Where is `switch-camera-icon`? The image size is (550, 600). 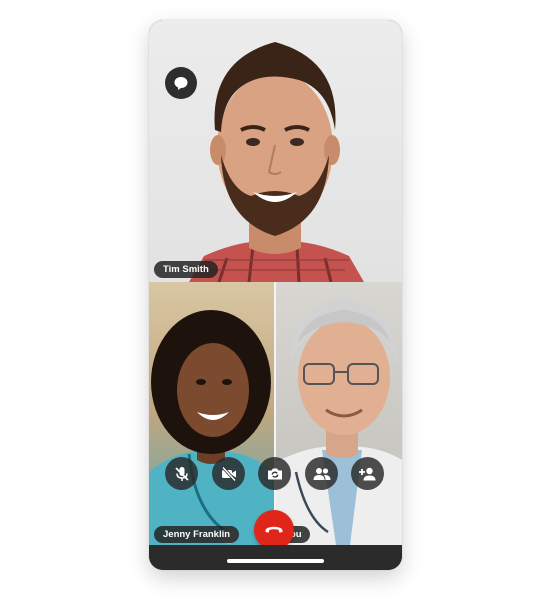 switch-camera-icon is located at coordinates (275, 474).